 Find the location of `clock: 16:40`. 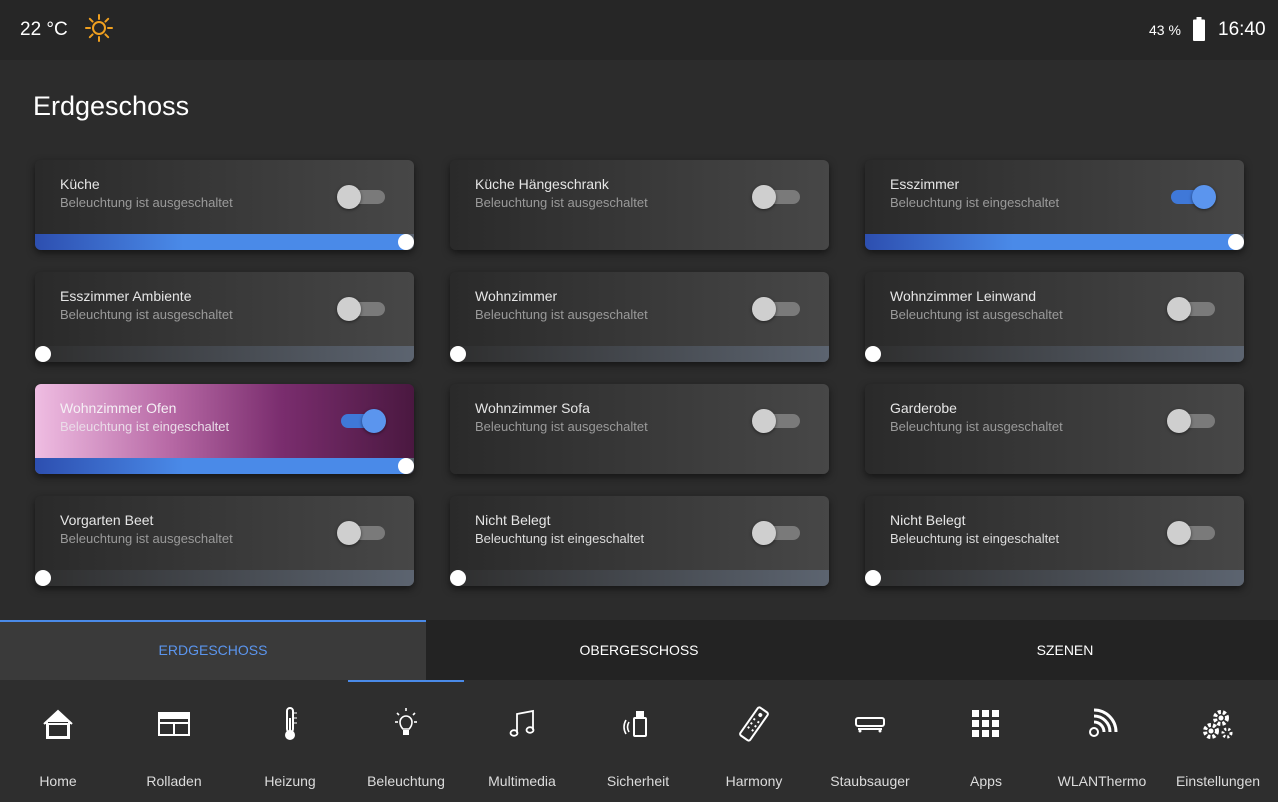

clock: 16:40 is located at coordinates (1242, 29).